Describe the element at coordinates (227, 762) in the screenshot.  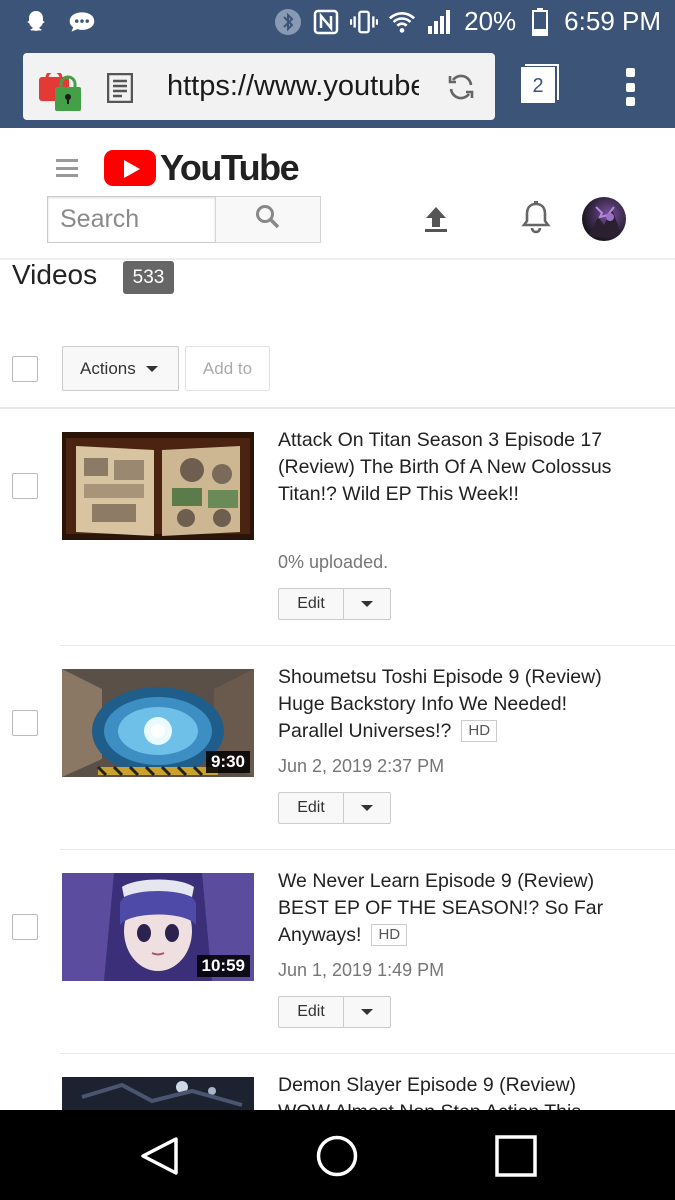
I see `video-duration: 9:30` at that location.